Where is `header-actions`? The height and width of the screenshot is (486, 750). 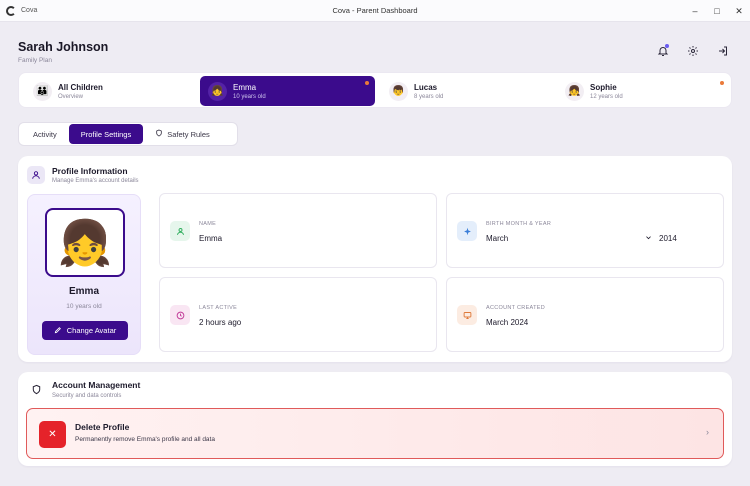 header-actions is located at coordinates (693, 51).